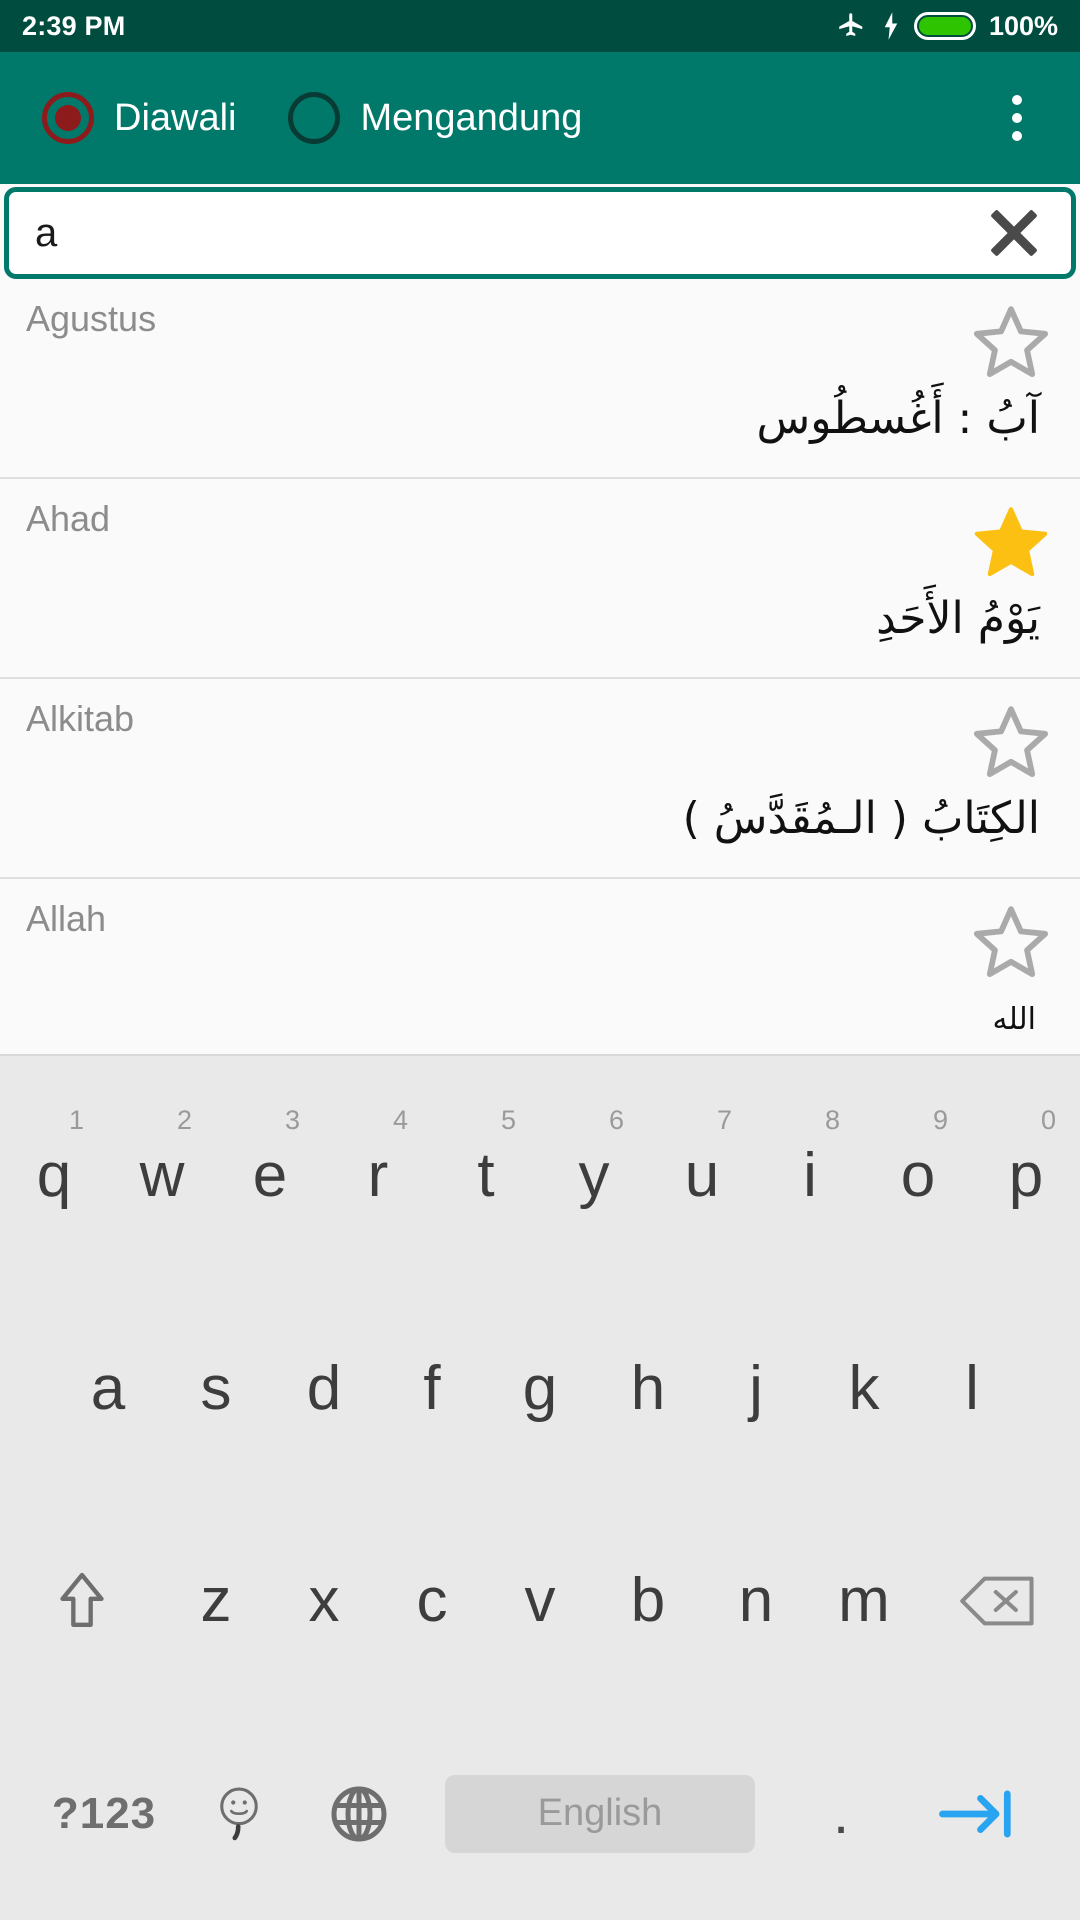 The image size is (1080, 1920). Describe the element at coordinates (1014, 1019) in the screenshot. I see `entry-arabic: الله` at that location.